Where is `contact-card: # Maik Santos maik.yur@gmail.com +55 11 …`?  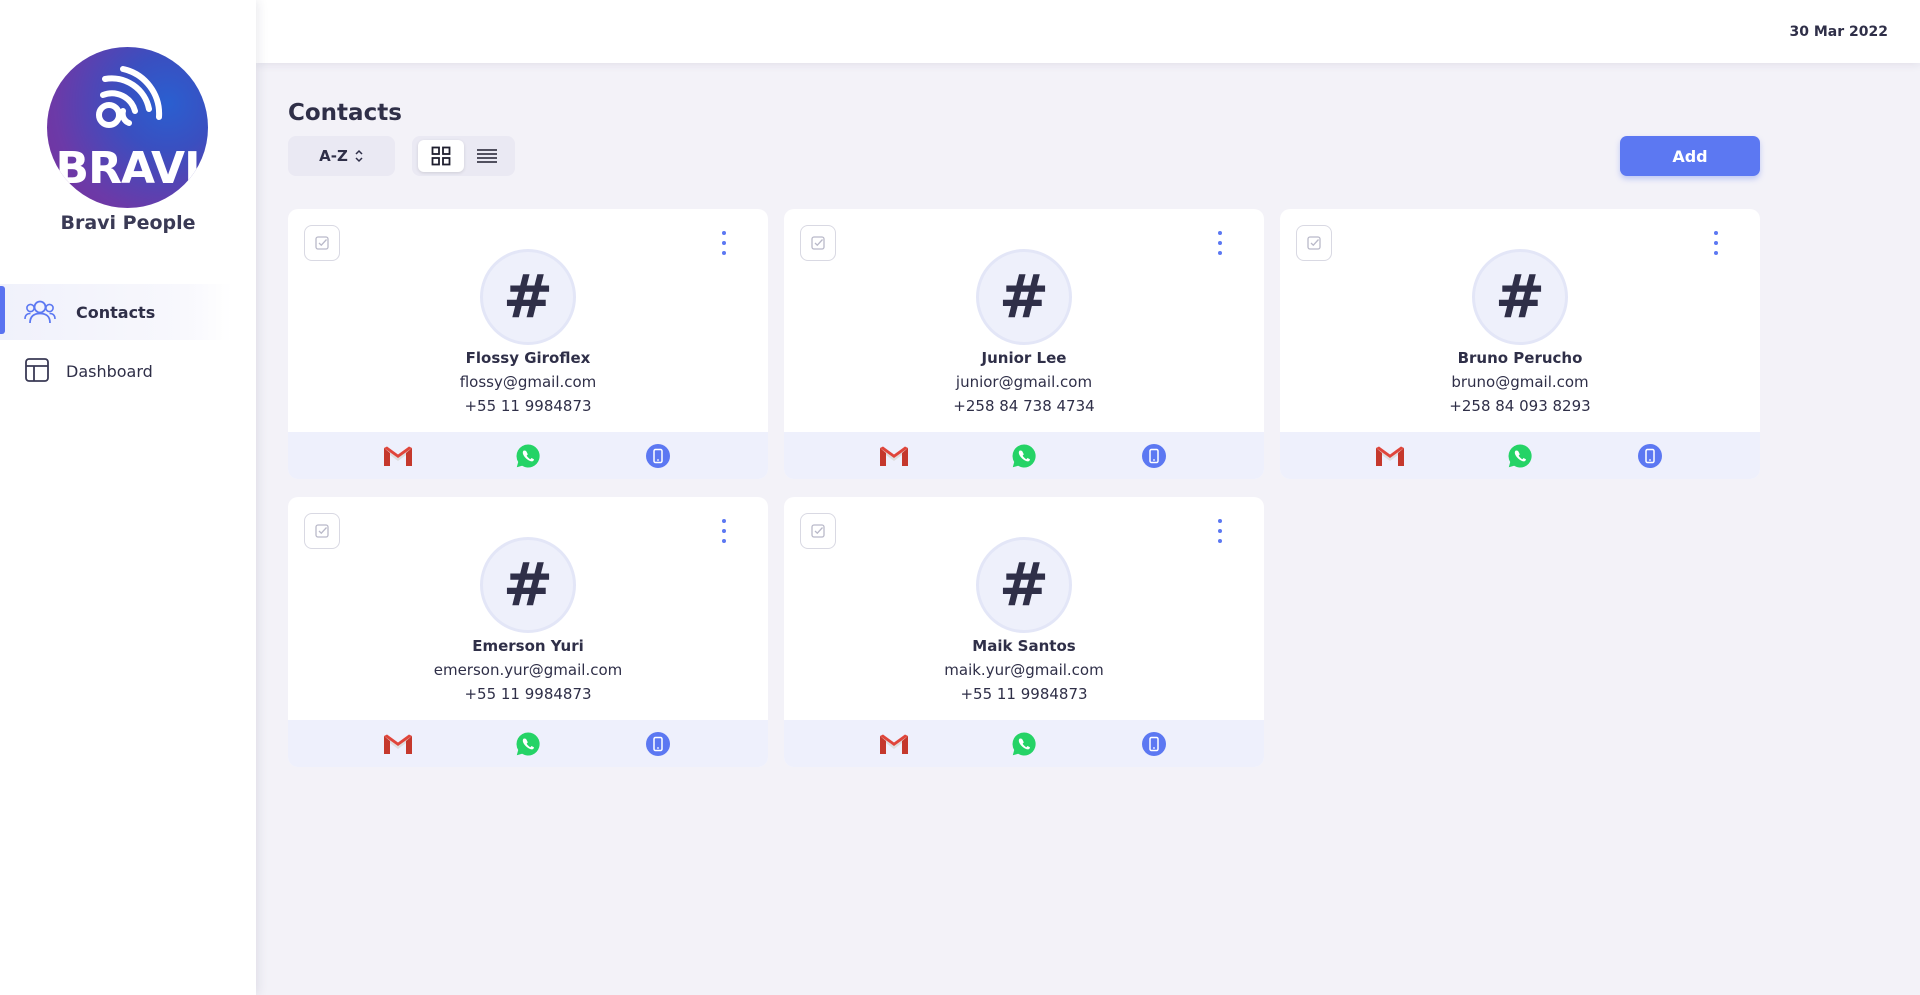 contact-card: # Maik Santos maik.yur@gmail.com +55 11 … is located at coordinates (1024, 632).